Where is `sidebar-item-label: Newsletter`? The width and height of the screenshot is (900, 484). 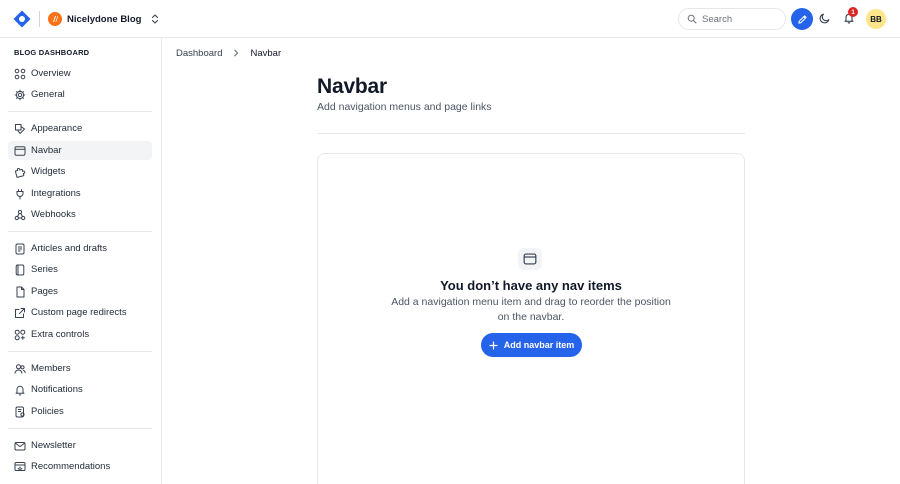
sidebar-item-label: Newsletter is located at coordinates (53, 445).